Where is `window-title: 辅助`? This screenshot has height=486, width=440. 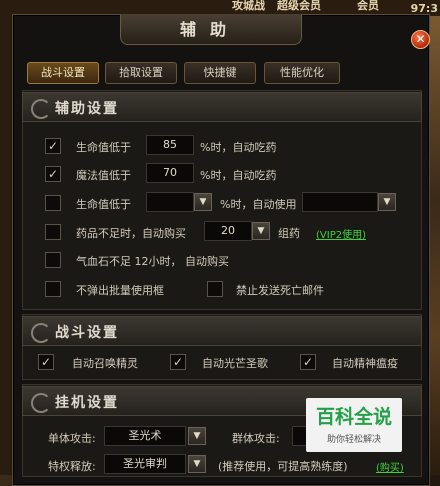
window-title: 辅助 is located at coordinates (209, 29).